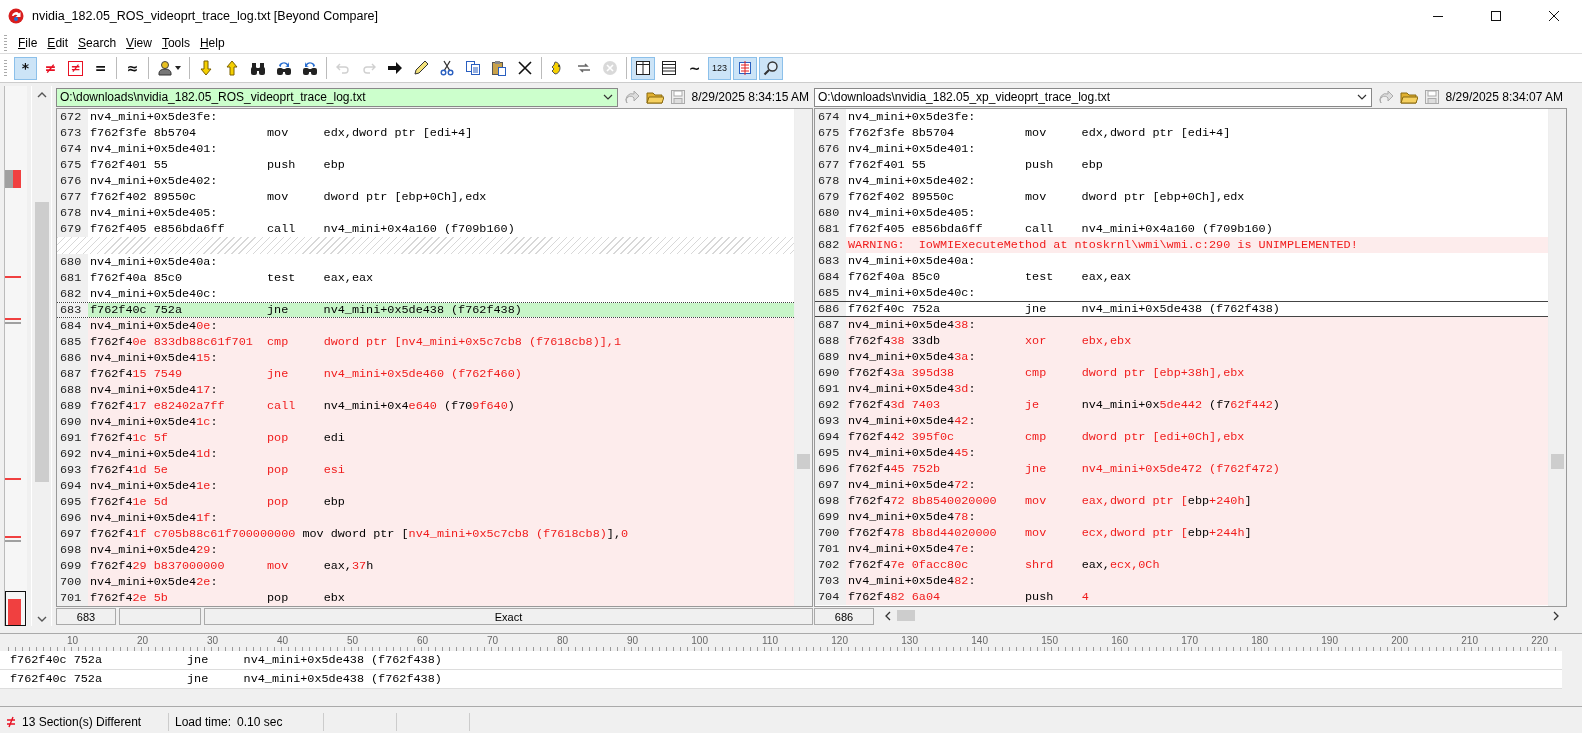 This screenshot has height=733, width=1582. I want to click on code-line: f762f40c 752a jne nv4_mini+0x5de438 (f762f438), so click(1197, 309).